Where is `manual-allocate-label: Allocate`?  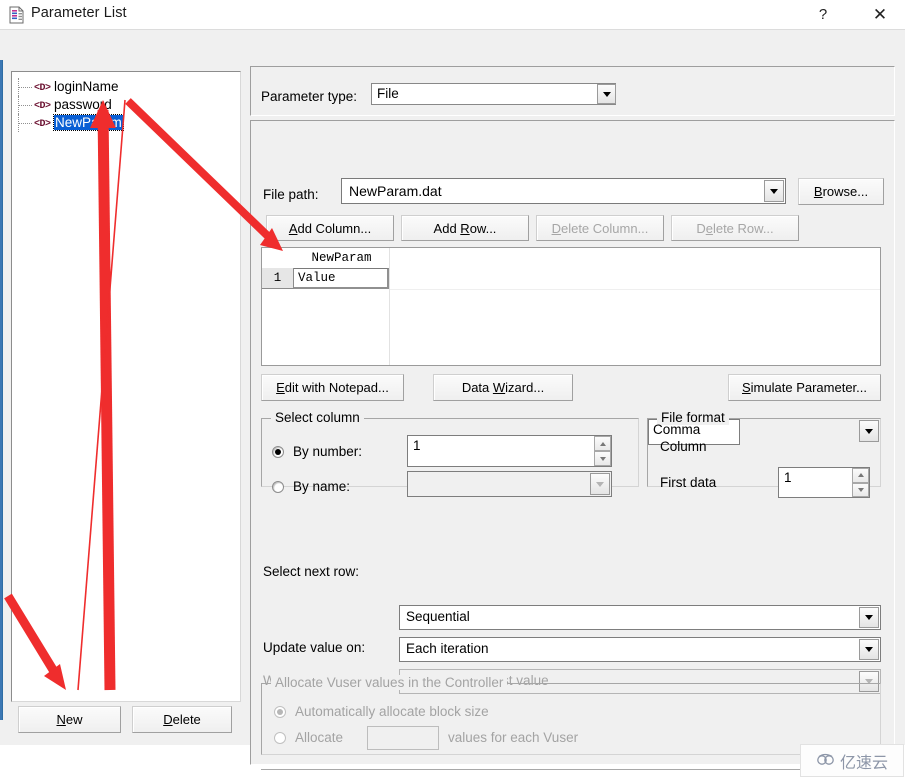
manual-allocate-label: Allocate is located at coordinates (319, 737).